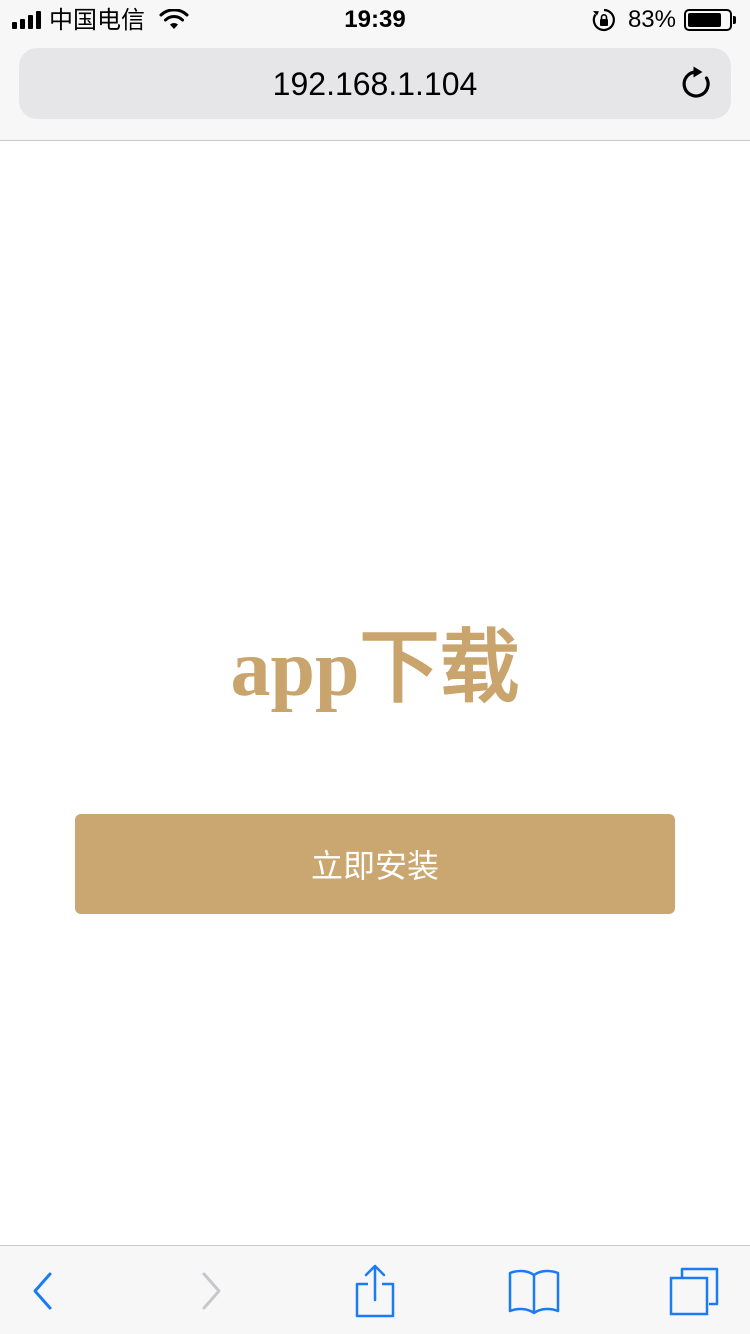 The width and height of the screenshot is (750, 1334). I want to click on bookmarks-icon, so click(534, 1291).